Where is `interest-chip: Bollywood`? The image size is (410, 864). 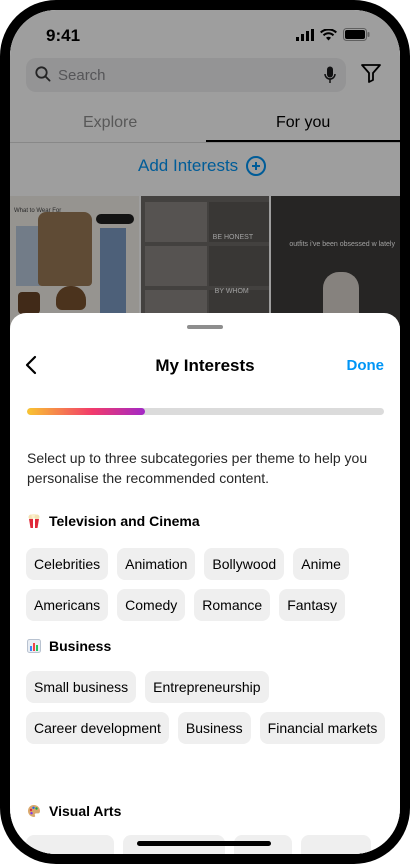
interest-chip: Bollywood is located at coordinates (244, 564).